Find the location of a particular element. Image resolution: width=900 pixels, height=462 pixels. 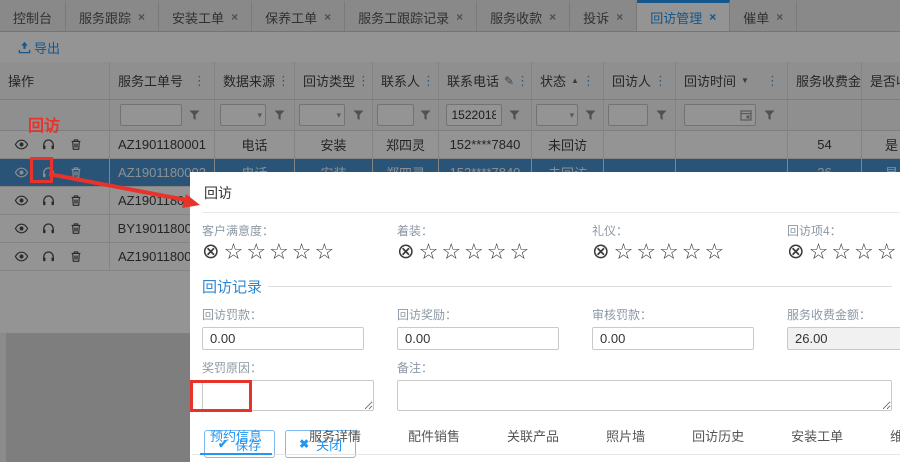

detail-tab-appointment-info: 预约信息 is located at coordinates (236, 437).